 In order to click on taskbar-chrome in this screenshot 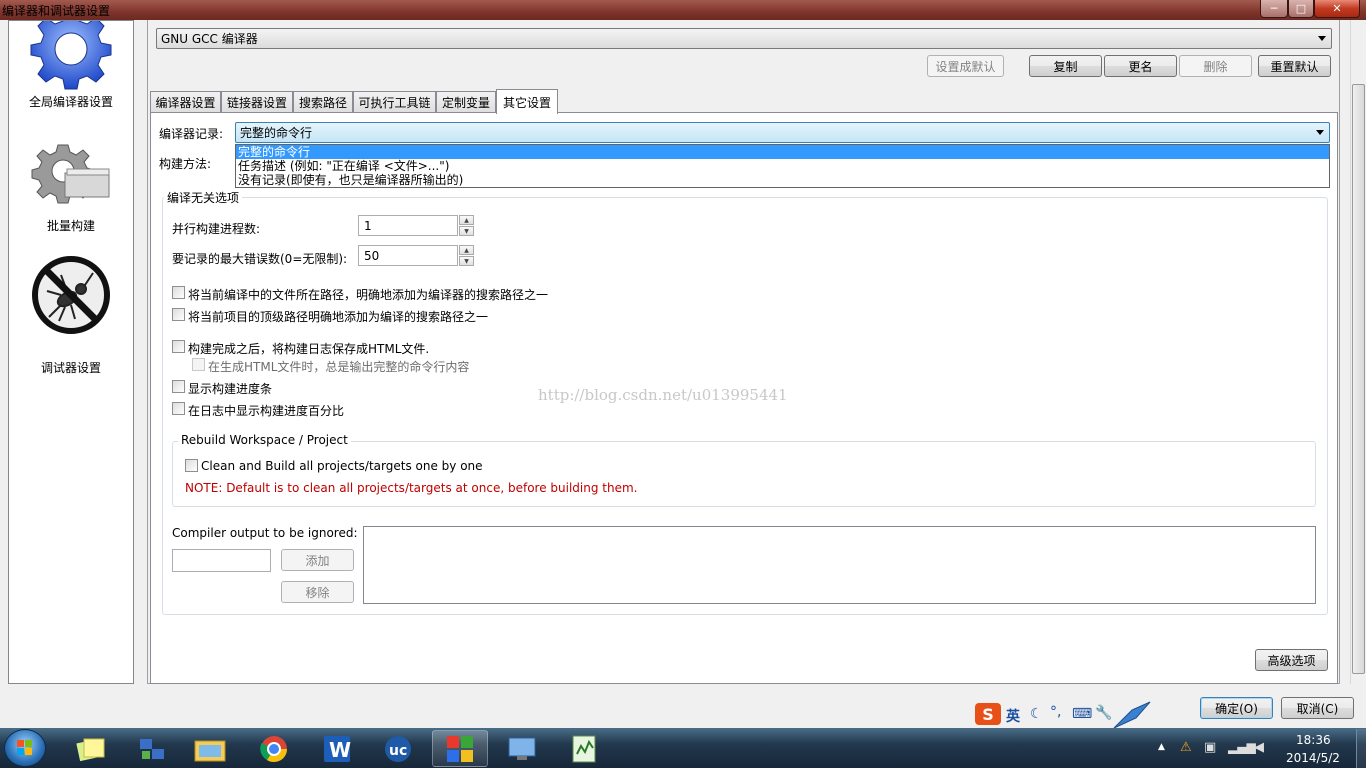, I will do `click(274, 748)`.